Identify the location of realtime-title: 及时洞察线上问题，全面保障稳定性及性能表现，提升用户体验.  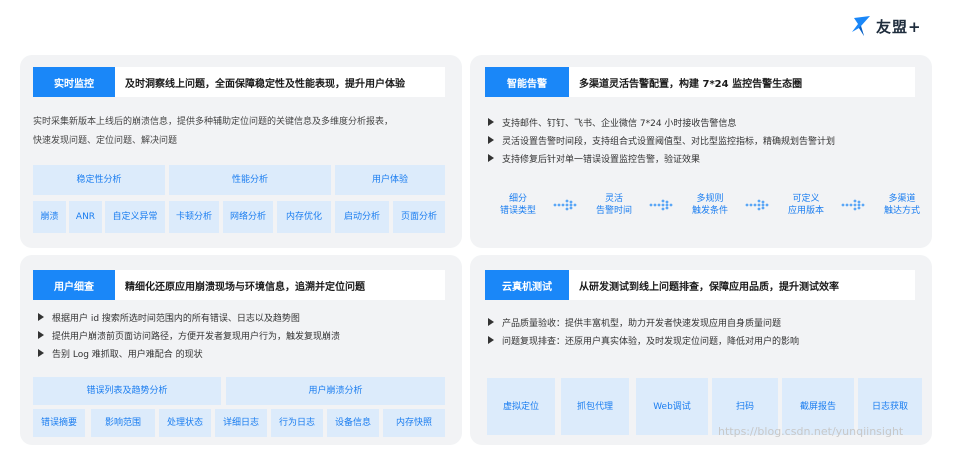
(265, 84).